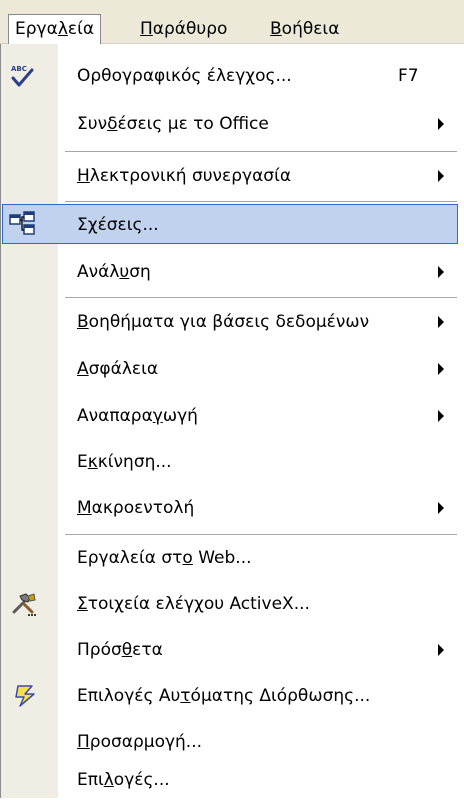  What do you see at coordinates (230, 508) in the screenshot?
I see `menu-item-macro: Μακροεντολή` at bounding box center [230, 508].